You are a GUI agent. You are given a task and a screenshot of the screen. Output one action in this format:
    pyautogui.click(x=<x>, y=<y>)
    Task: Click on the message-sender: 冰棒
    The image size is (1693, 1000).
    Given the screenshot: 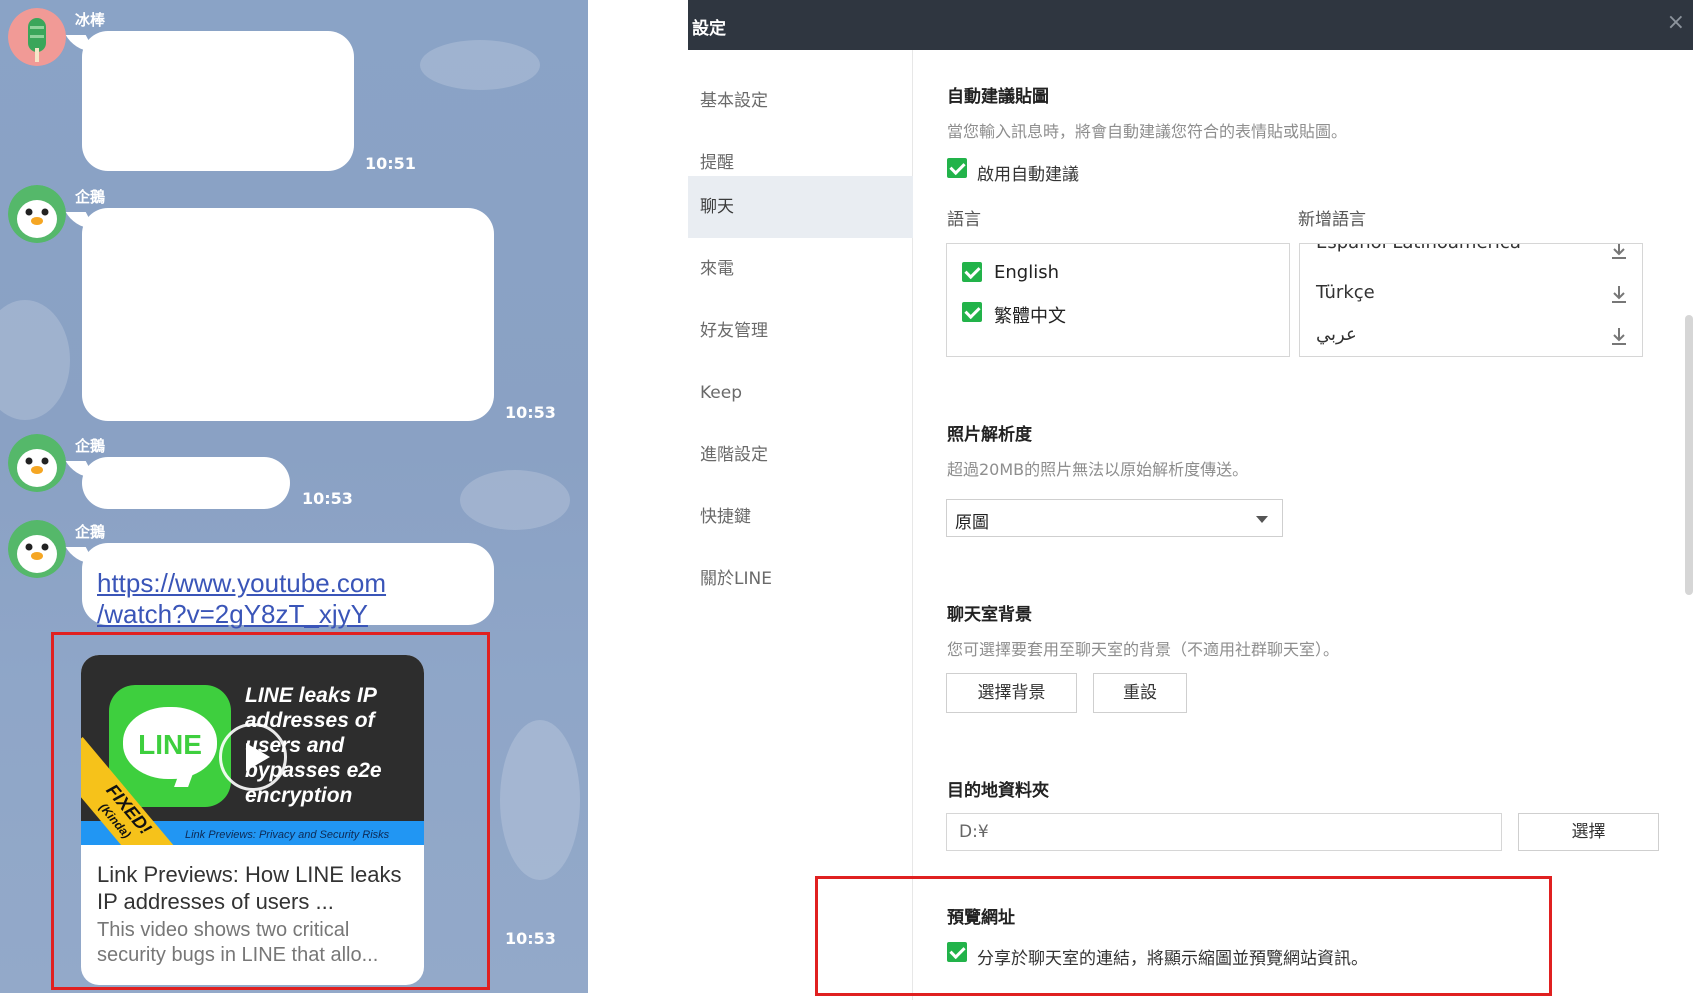 What is the action you would take?
    pyautogui.click(x=90, y=20)
    